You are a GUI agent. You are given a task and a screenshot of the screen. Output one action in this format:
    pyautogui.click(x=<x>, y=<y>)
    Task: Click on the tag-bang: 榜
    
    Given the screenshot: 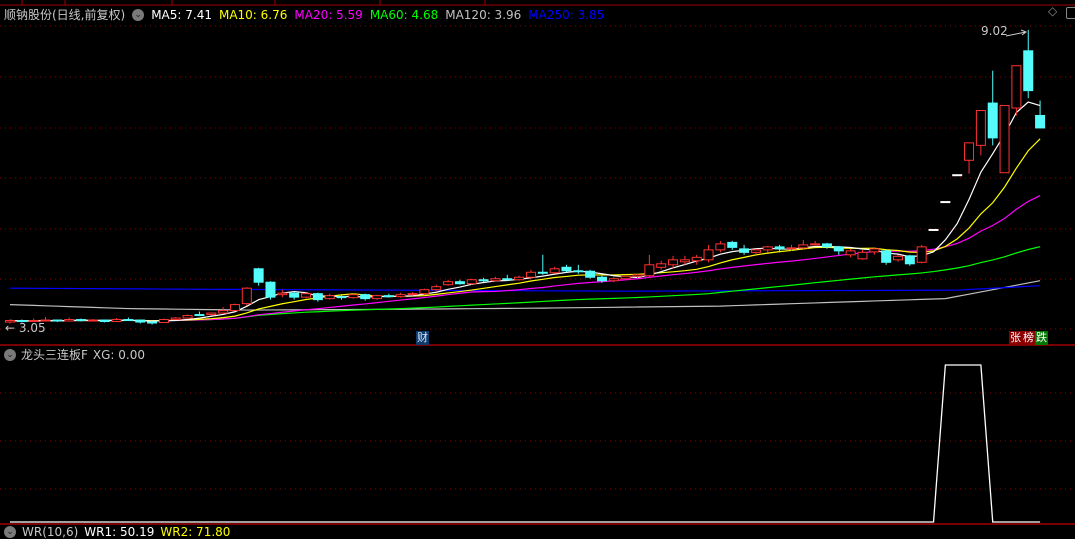 What is the action you would take?
    pyautogui.click(x=1028, y=338)
    